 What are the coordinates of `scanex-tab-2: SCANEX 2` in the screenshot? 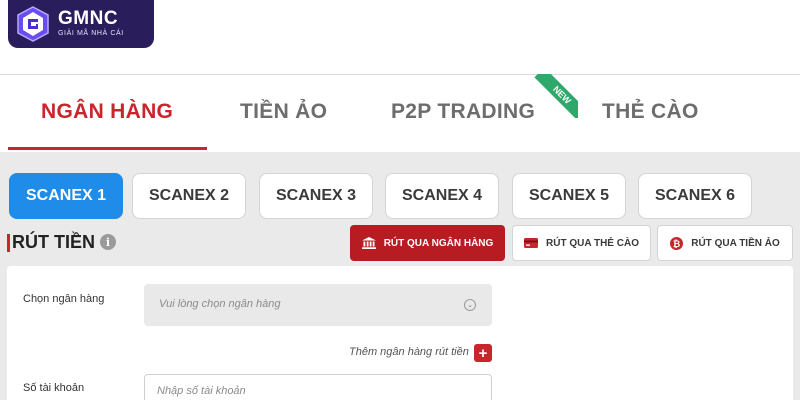 It's located at (189, 196).